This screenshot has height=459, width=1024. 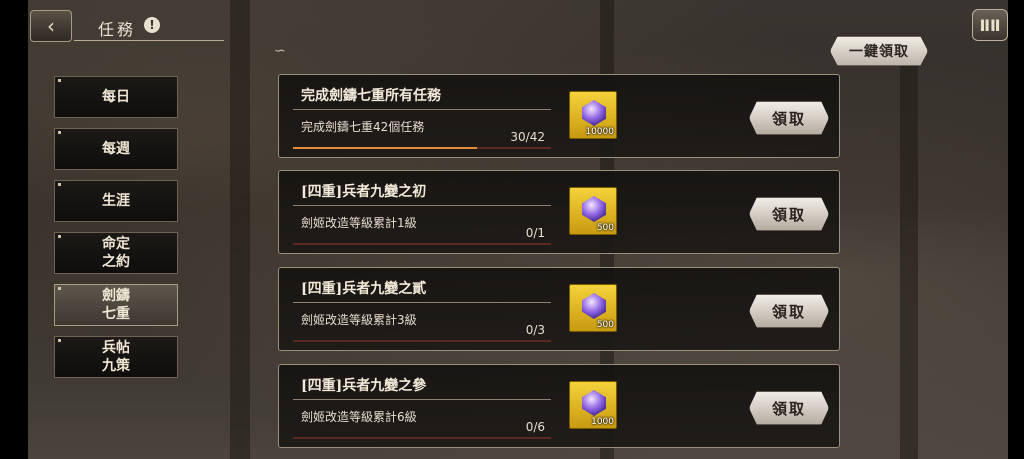 What do you see at coordinates (117, 29) in the screenshot?
I see `page-title: 任務` at bounding box center [117, 29].